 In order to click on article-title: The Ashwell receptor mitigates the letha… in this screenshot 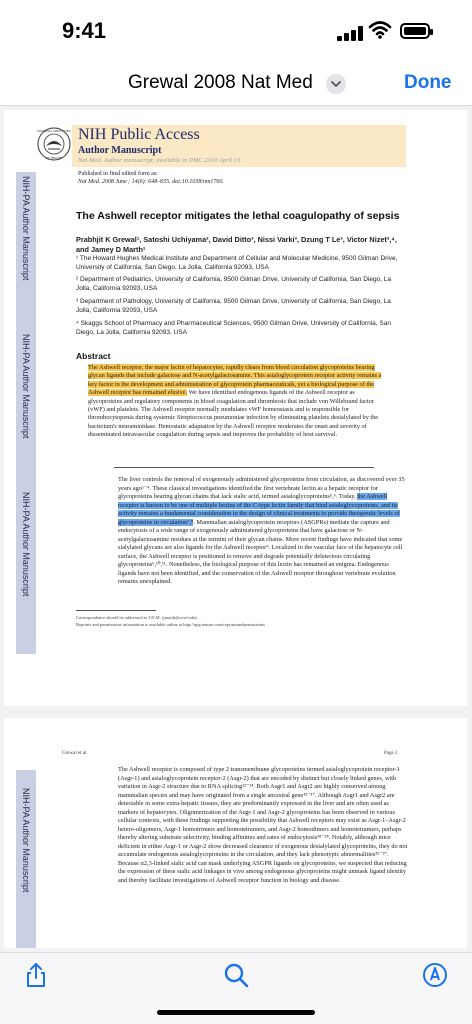, I will do `click(238, 216)`.